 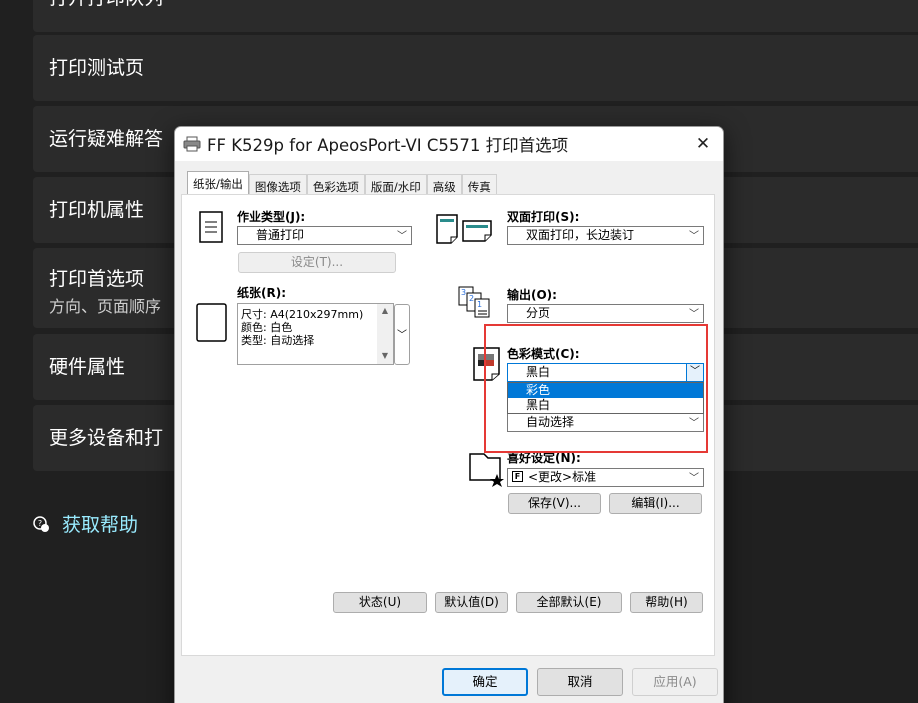 I want to click on all-defaults-button: 全部默认(E), so click(x=569, y=602).